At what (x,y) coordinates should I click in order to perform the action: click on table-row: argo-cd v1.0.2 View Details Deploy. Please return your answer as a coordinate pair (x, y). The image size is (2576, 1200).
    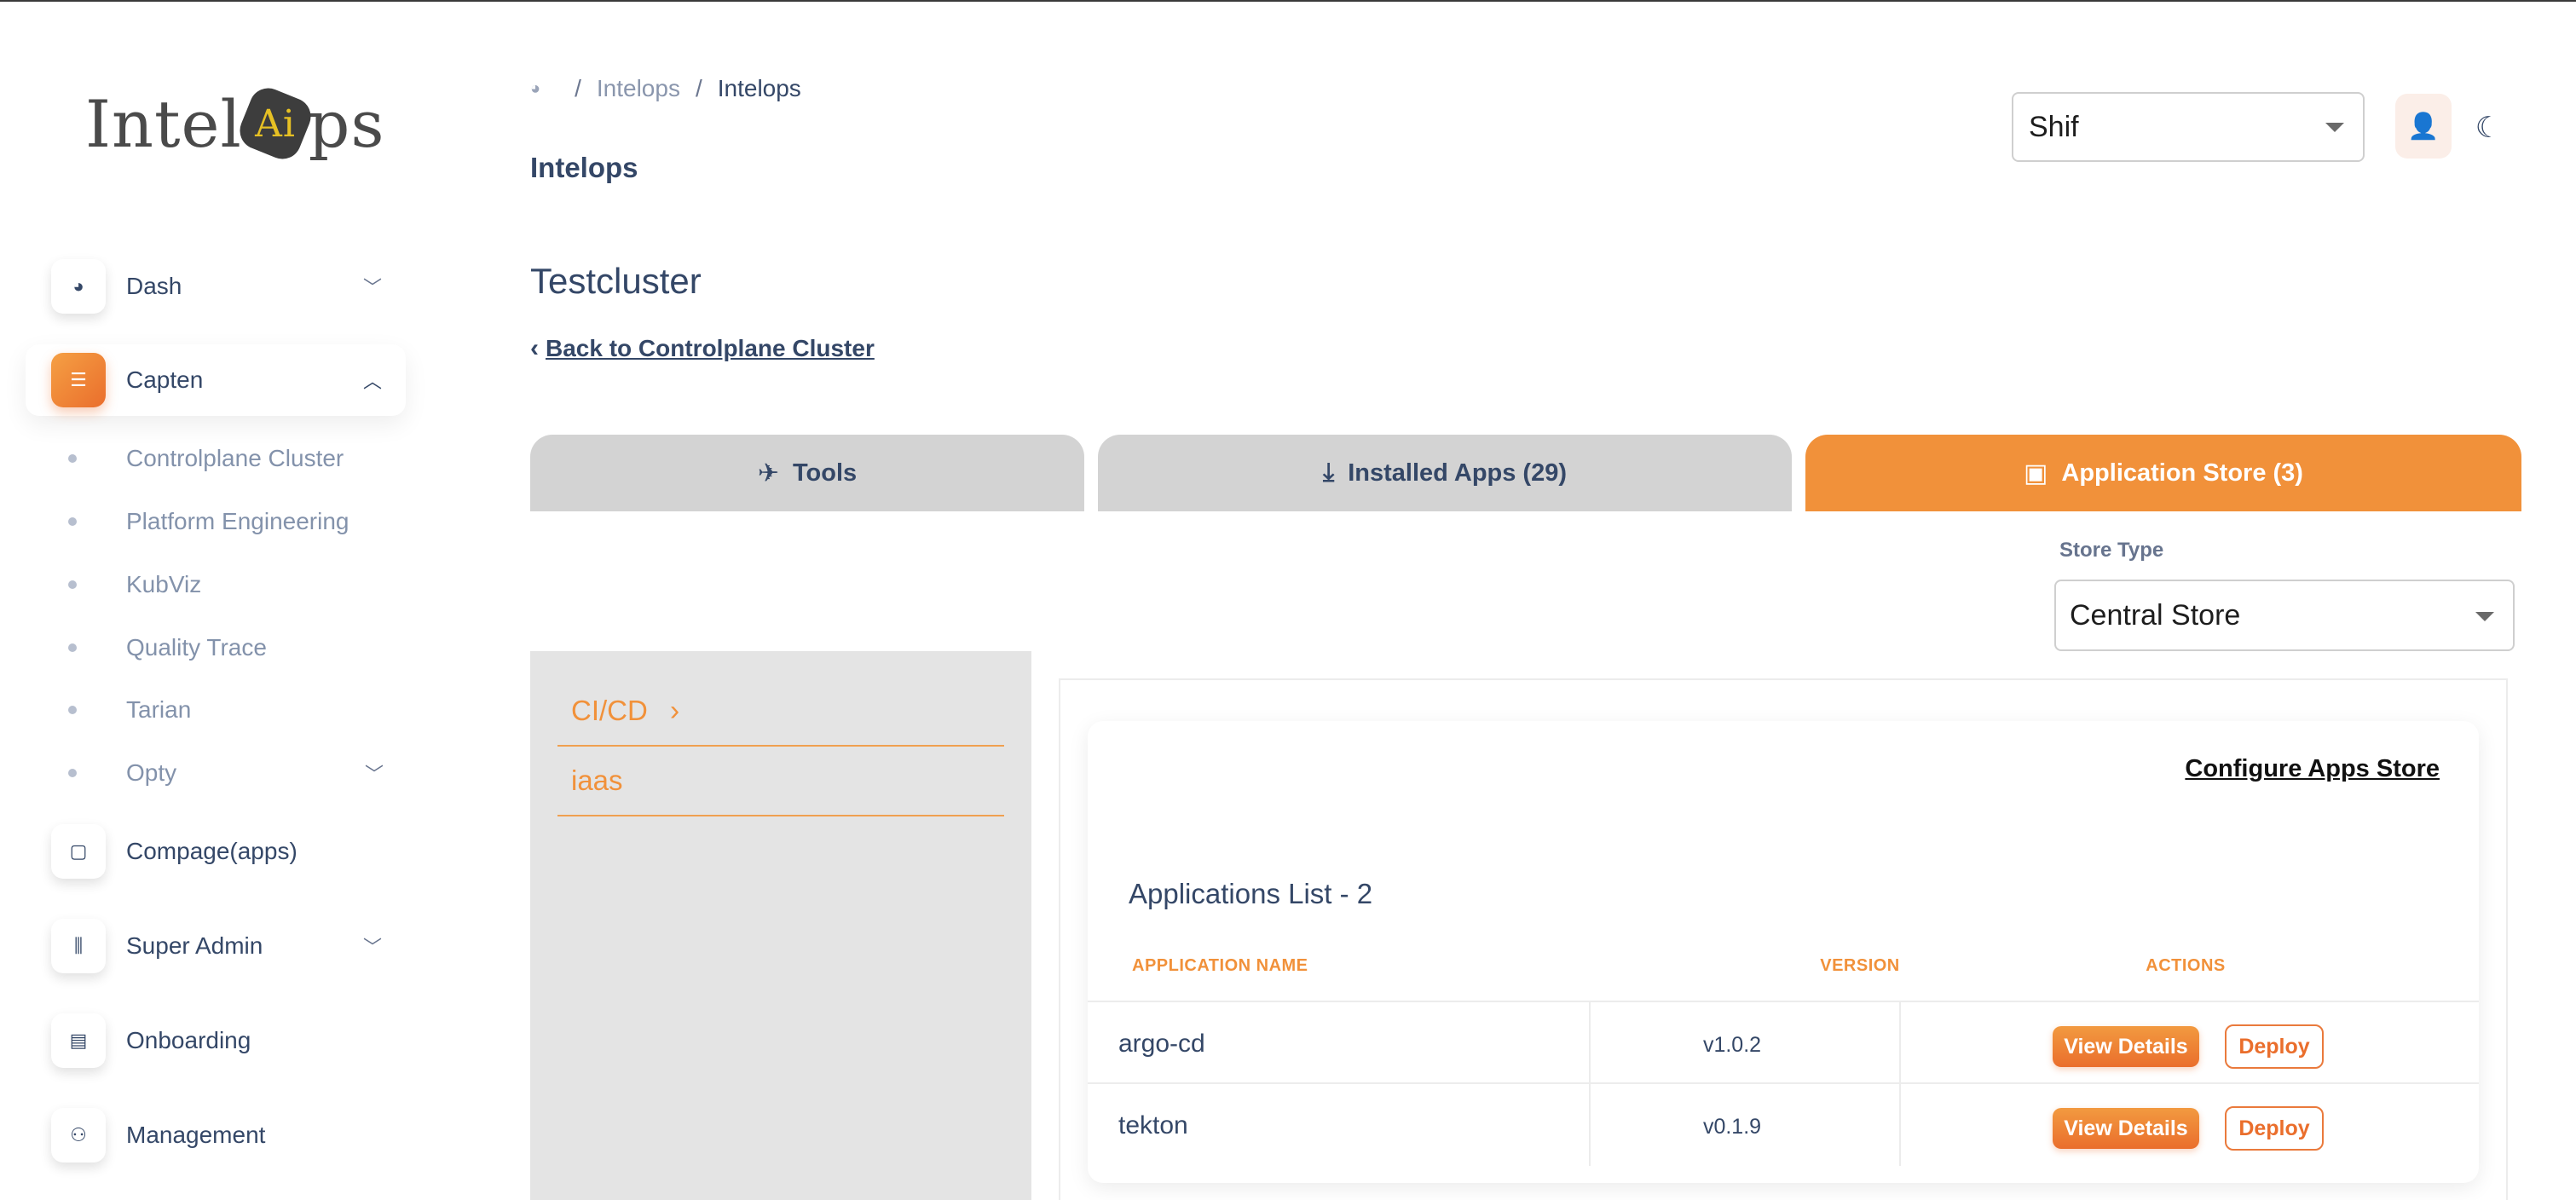
    Looking at the image, I should click on (1783, 1042).